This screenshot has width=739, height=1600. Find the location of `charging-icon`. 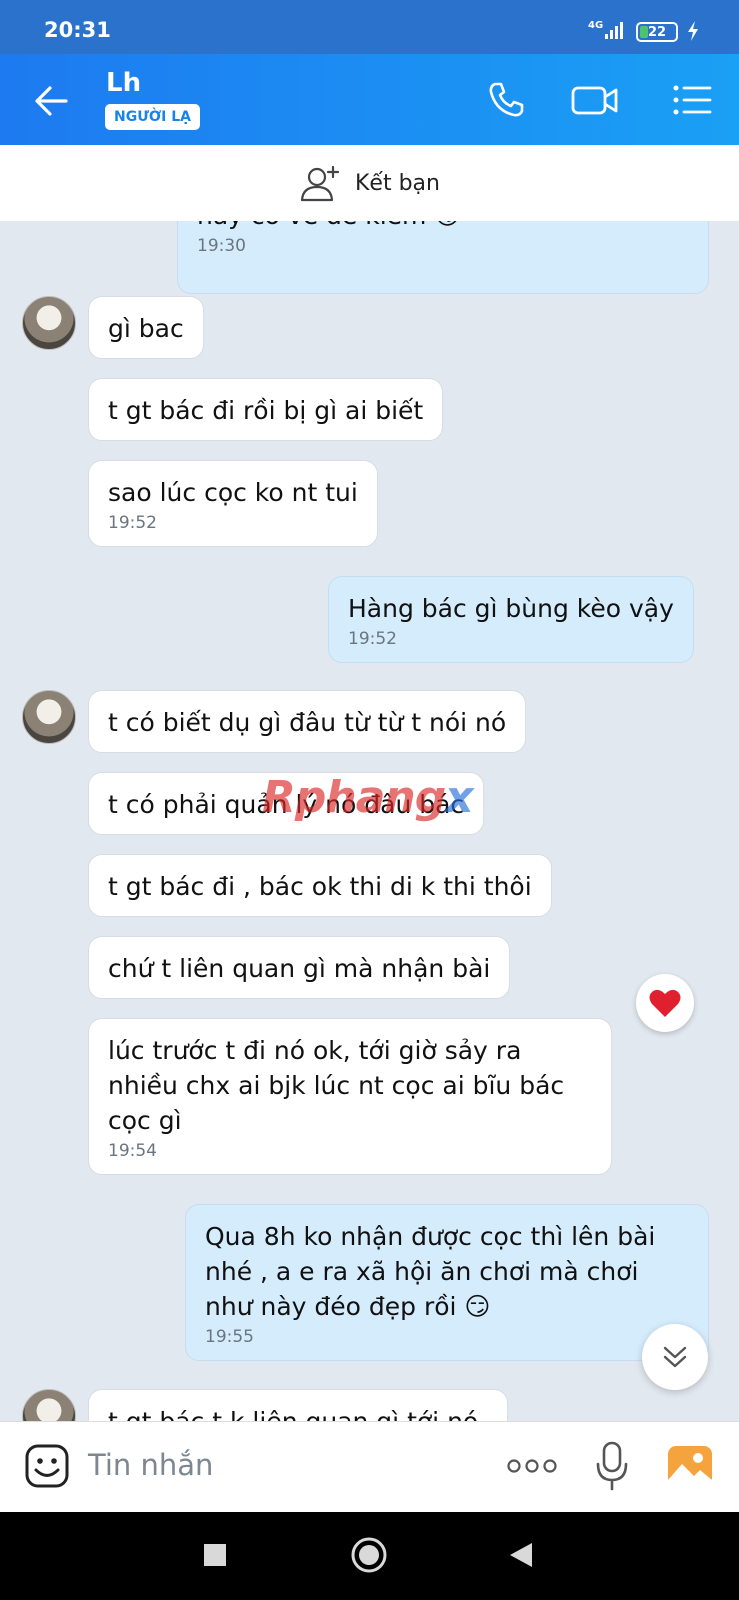

charging-icon is located at coordinates (693, 31).